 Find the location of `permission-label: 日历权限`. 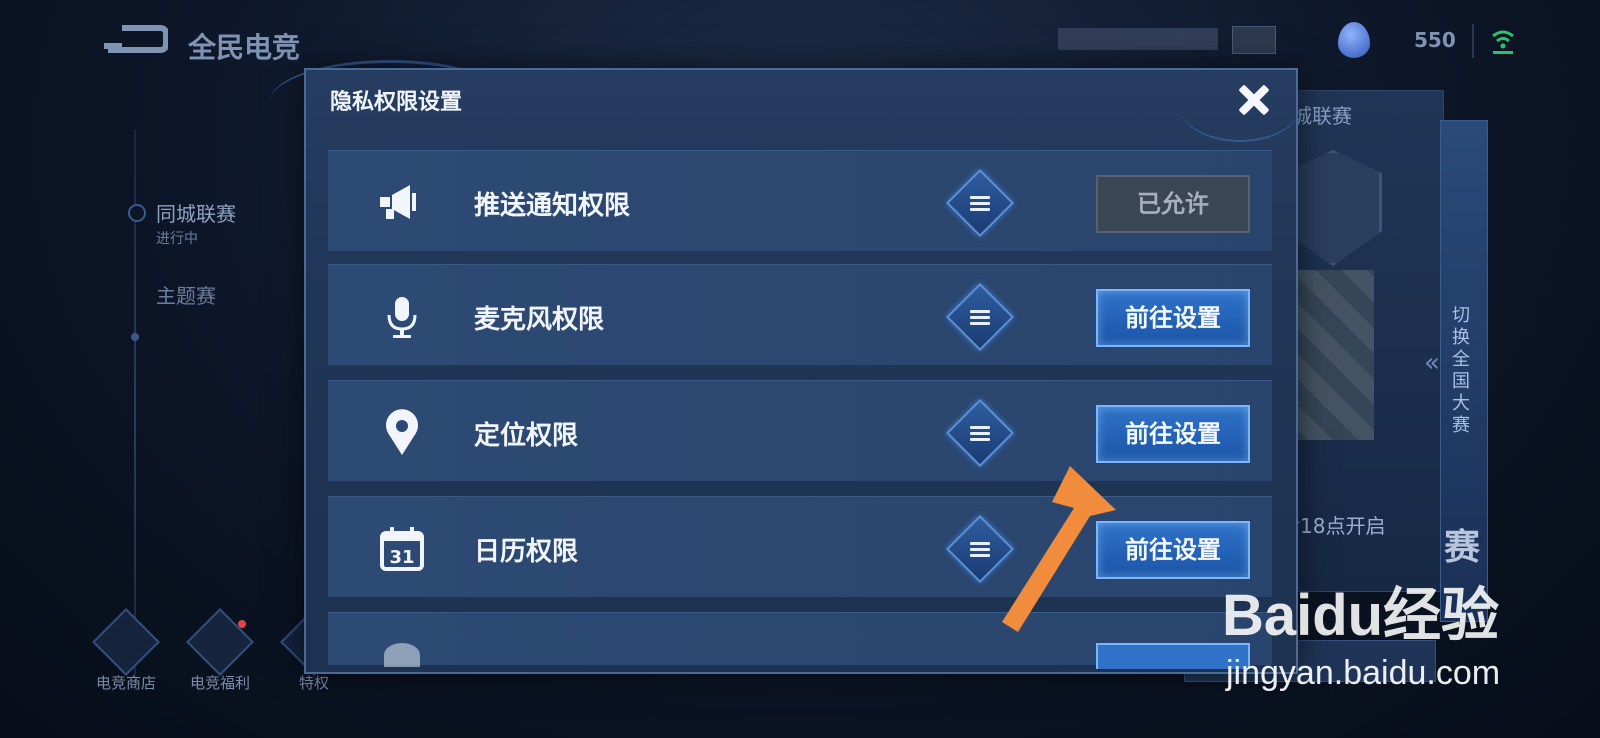

permission-label: 日历权限 is located at coordinates (526, 552).